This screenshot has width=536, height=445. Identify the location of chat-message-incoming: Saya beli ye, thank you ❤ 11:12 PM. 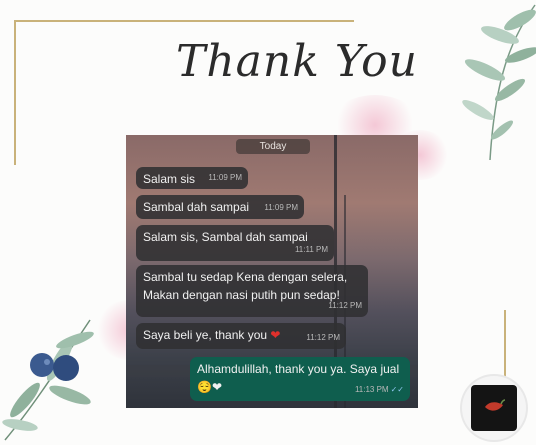
(241, 336).